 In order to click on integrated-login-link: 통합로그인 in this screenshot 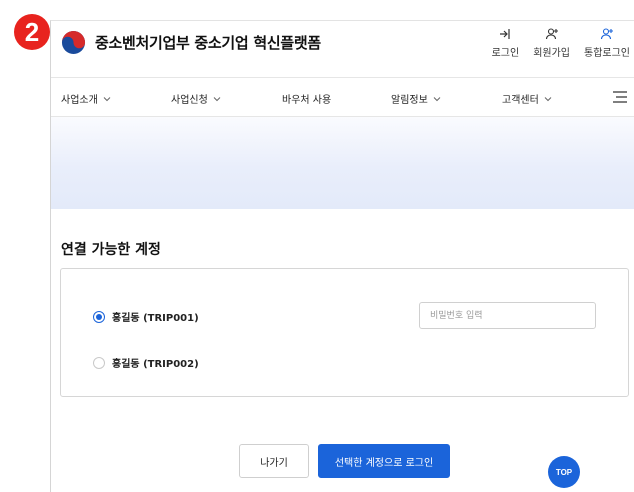, I will do `click(607, 43)`.